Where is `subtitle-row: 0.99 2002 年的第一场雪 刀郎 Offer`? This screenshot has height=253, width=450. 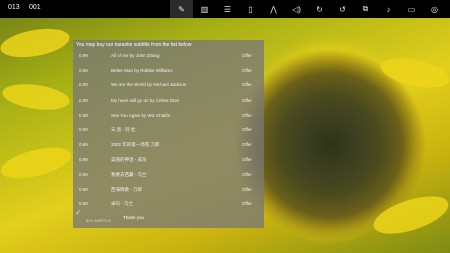
subtitle-row: 0.99 2002 年的第一场雪 刀郎 Offer is located at coordinates (168, 144).